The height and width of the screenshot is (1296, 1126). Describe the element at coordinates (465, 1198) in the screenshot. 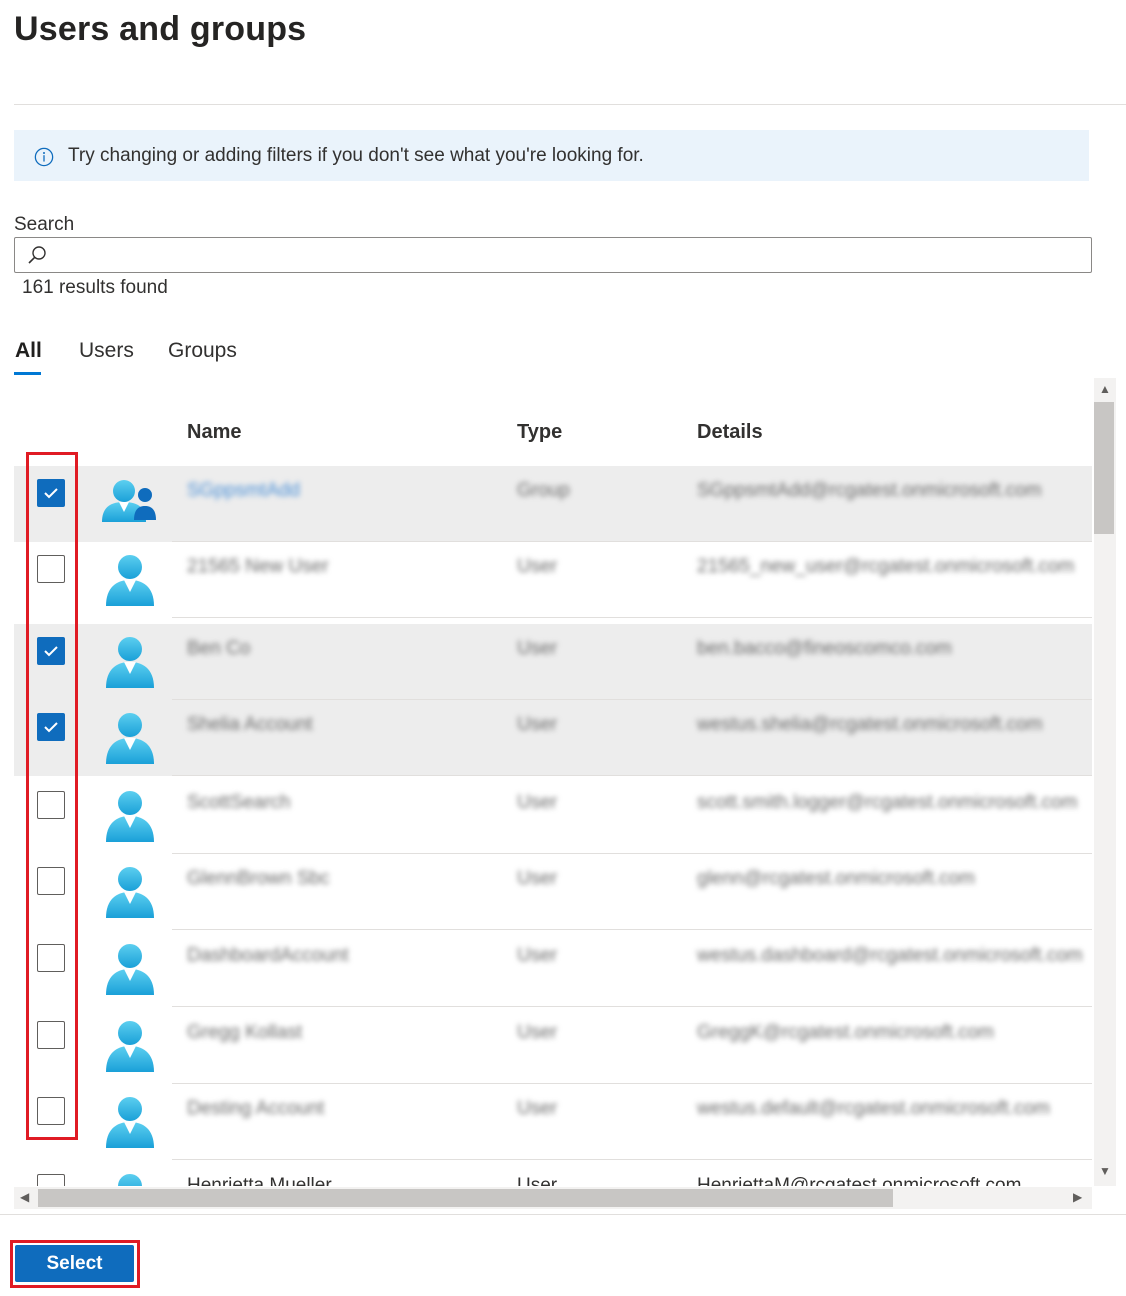

I see `horizontal-scroll-thumb` at that location.